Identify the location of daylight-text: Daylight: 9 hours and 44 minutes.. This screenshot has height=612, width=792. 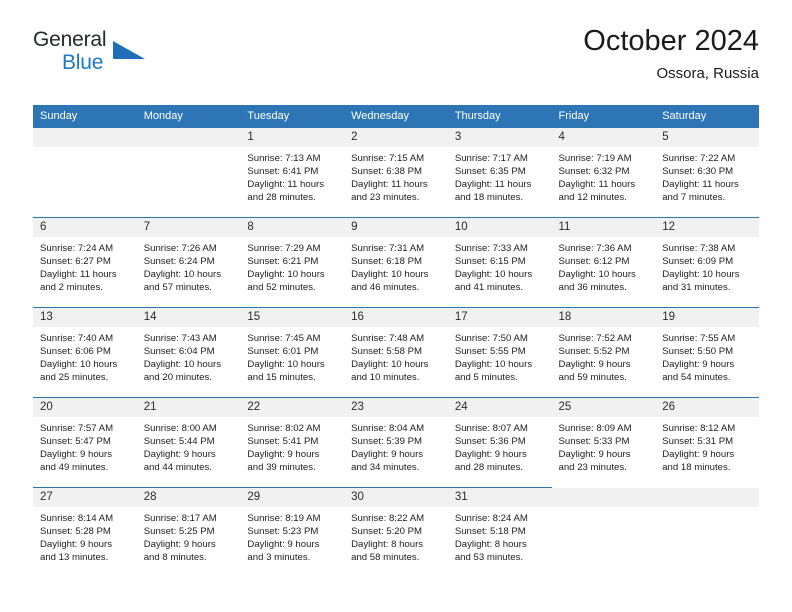
(179, 461).